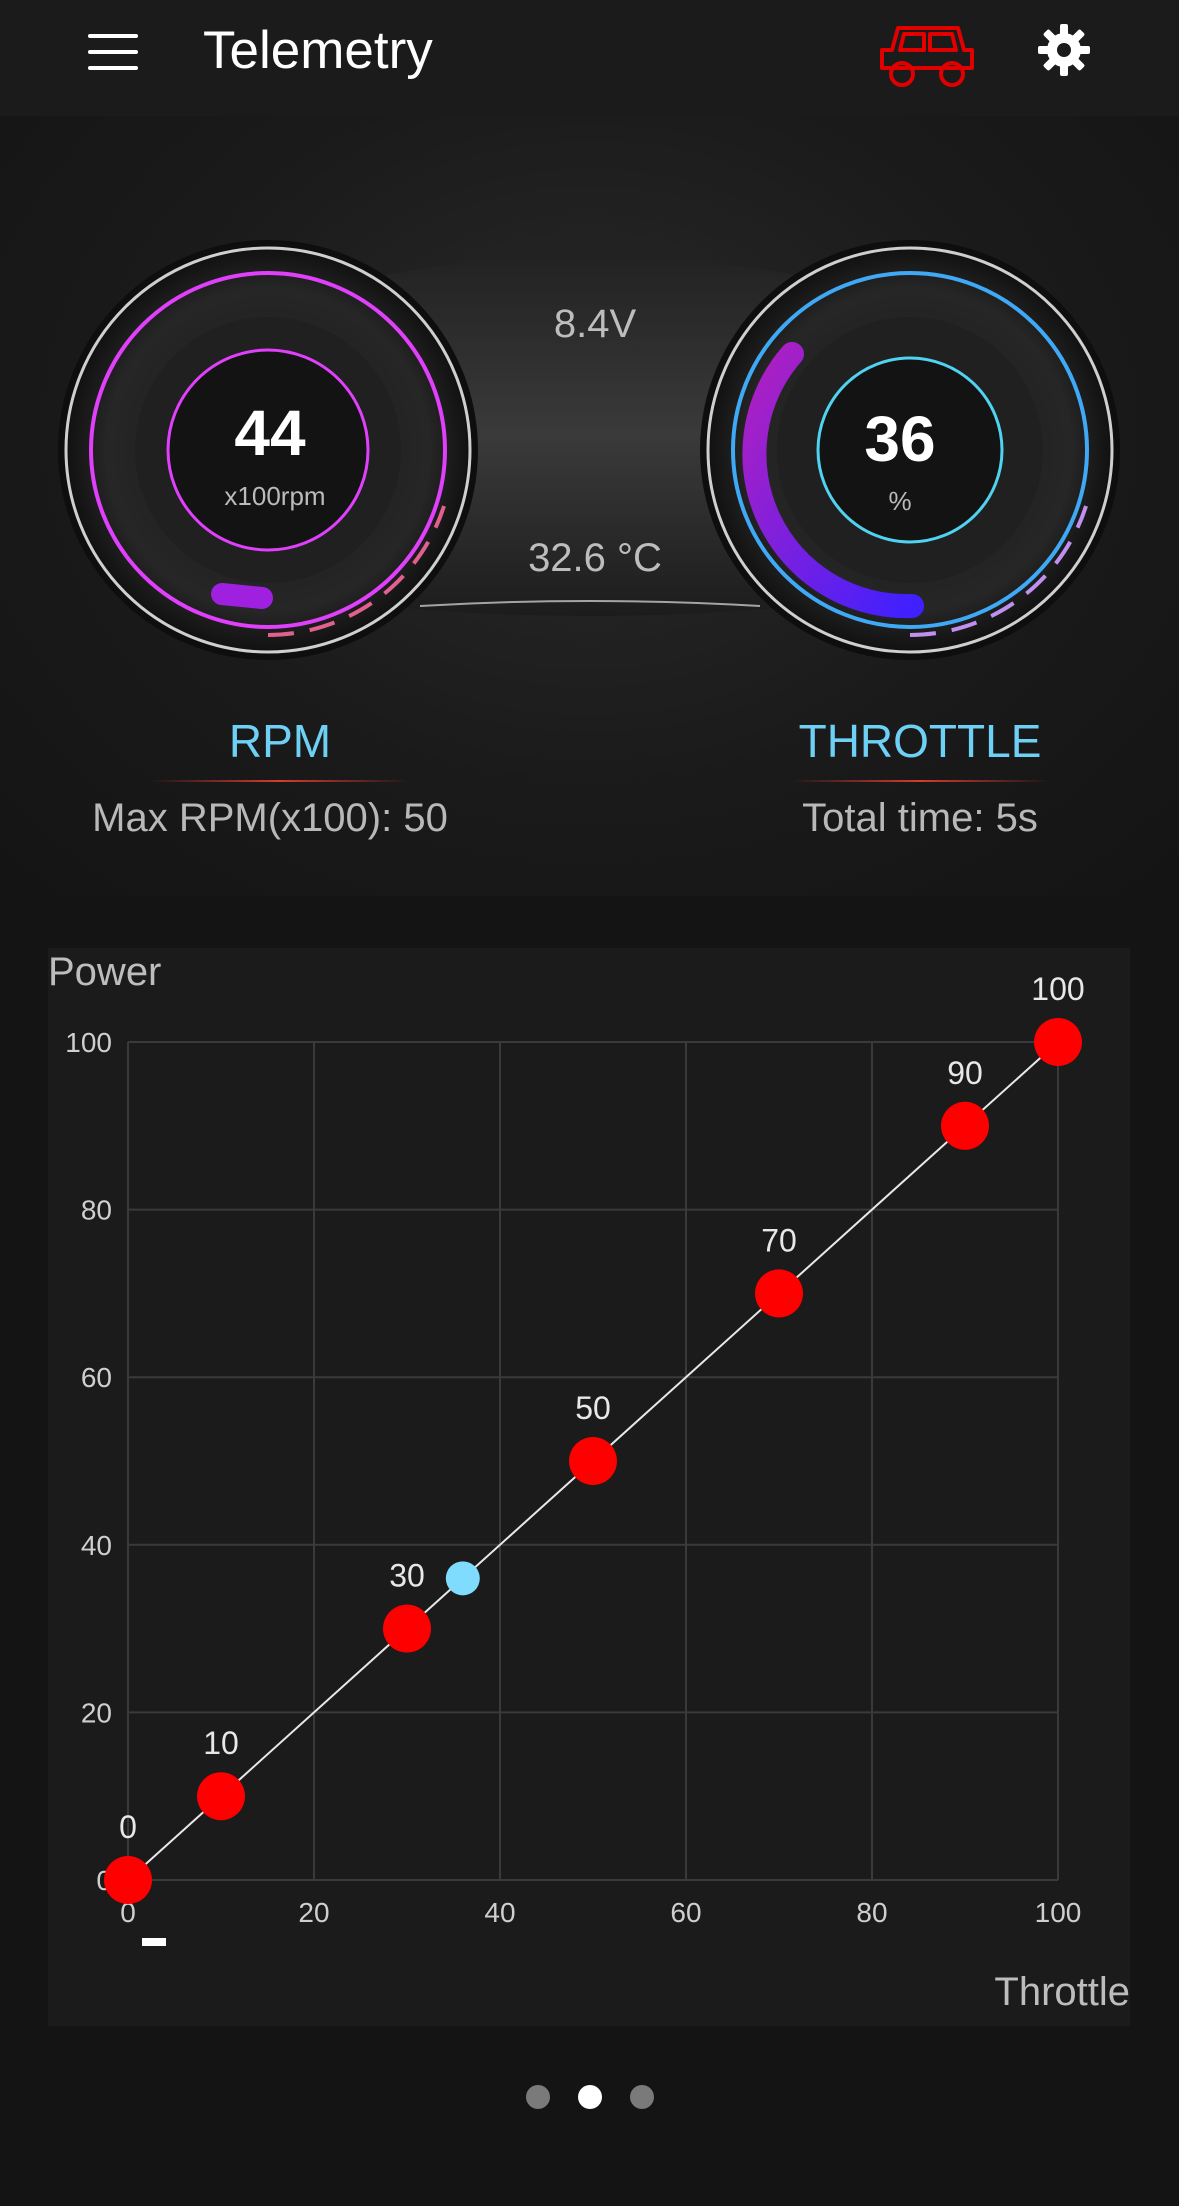 Image resolution: width=1179 pixels, height=2206 pixels. I want to click on point-value-label: 90, so click(965, 1073).